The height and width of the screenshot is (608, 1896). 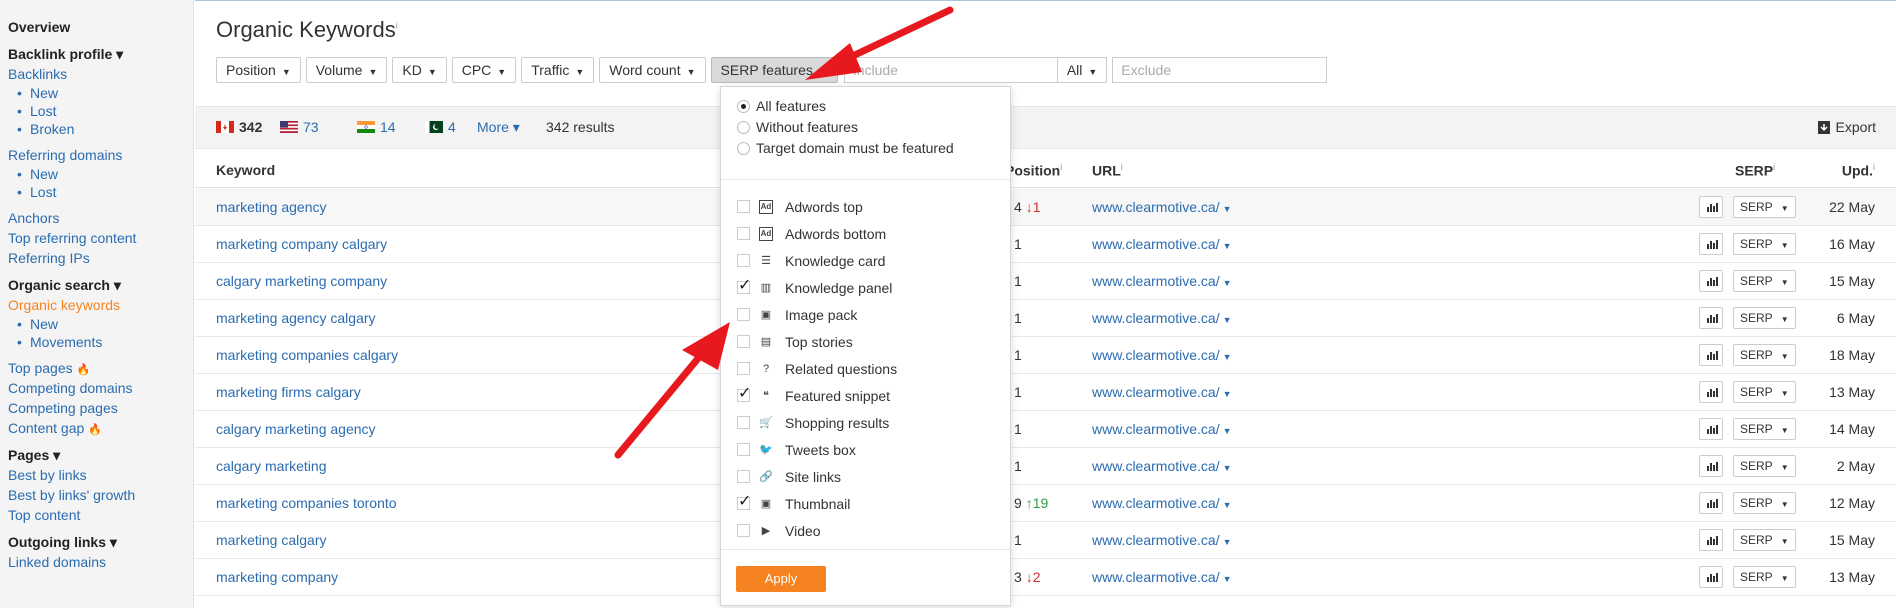 I want to click on info-icon: i, so click(x=397, y=26).